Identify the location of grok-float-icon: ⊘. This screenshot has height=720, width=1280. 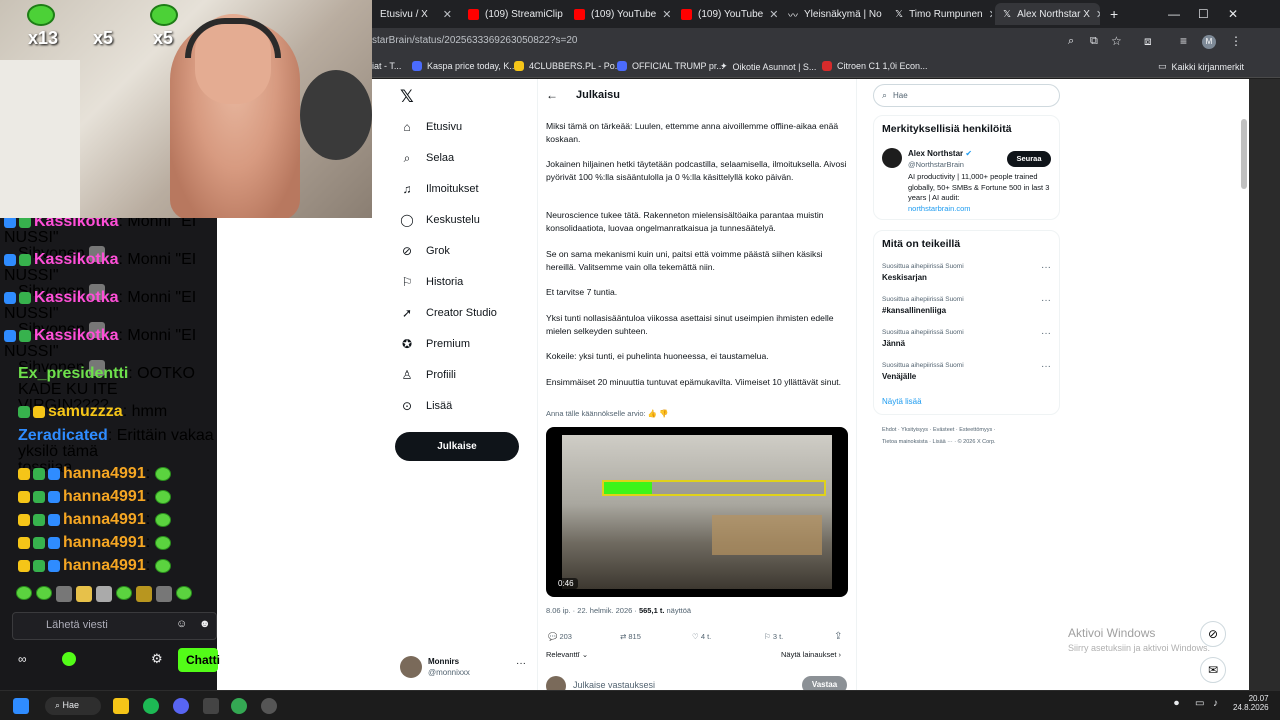
(1213, 634).